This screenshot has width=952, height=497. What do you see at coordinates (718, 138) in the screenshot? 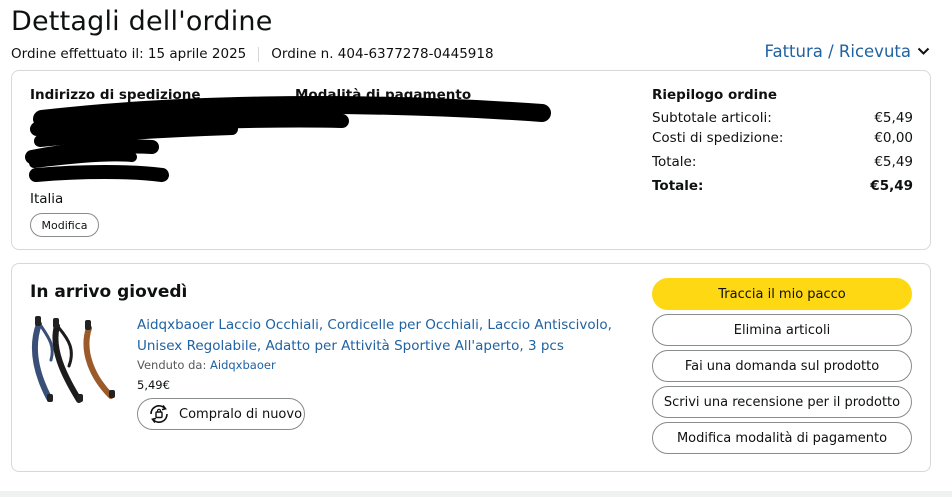
I see `summary-label: Costi di spedizione:` at bounding box center [718, 138].